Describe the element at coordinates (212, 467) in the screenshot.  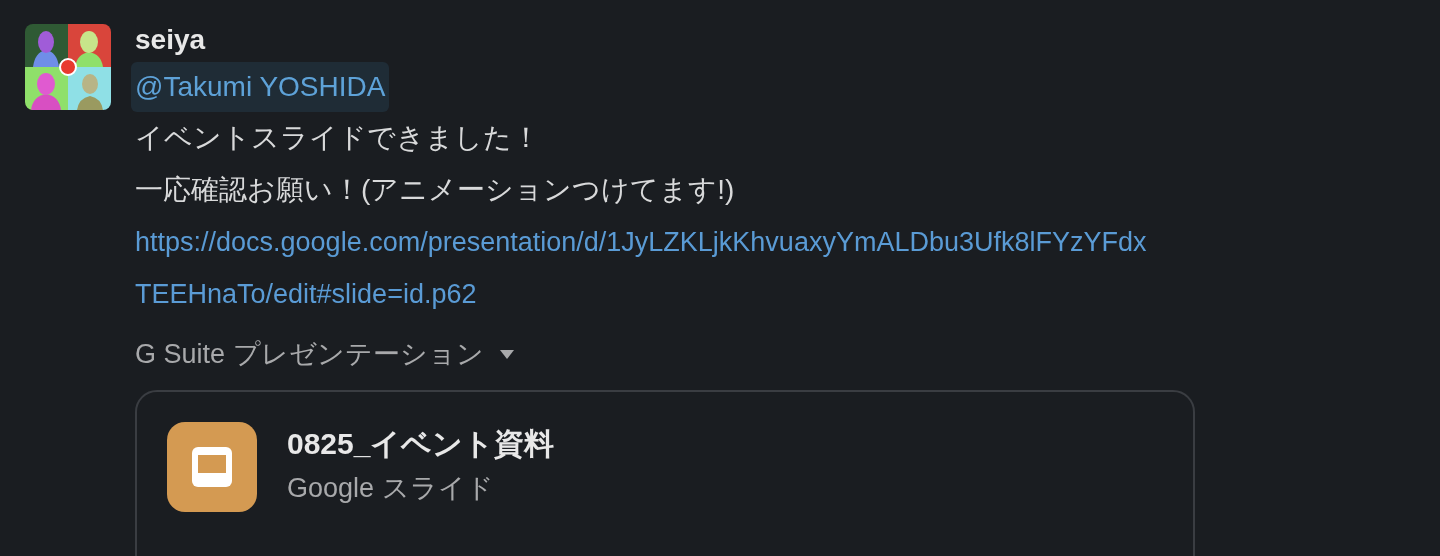
I see `slides-icon` at that location.